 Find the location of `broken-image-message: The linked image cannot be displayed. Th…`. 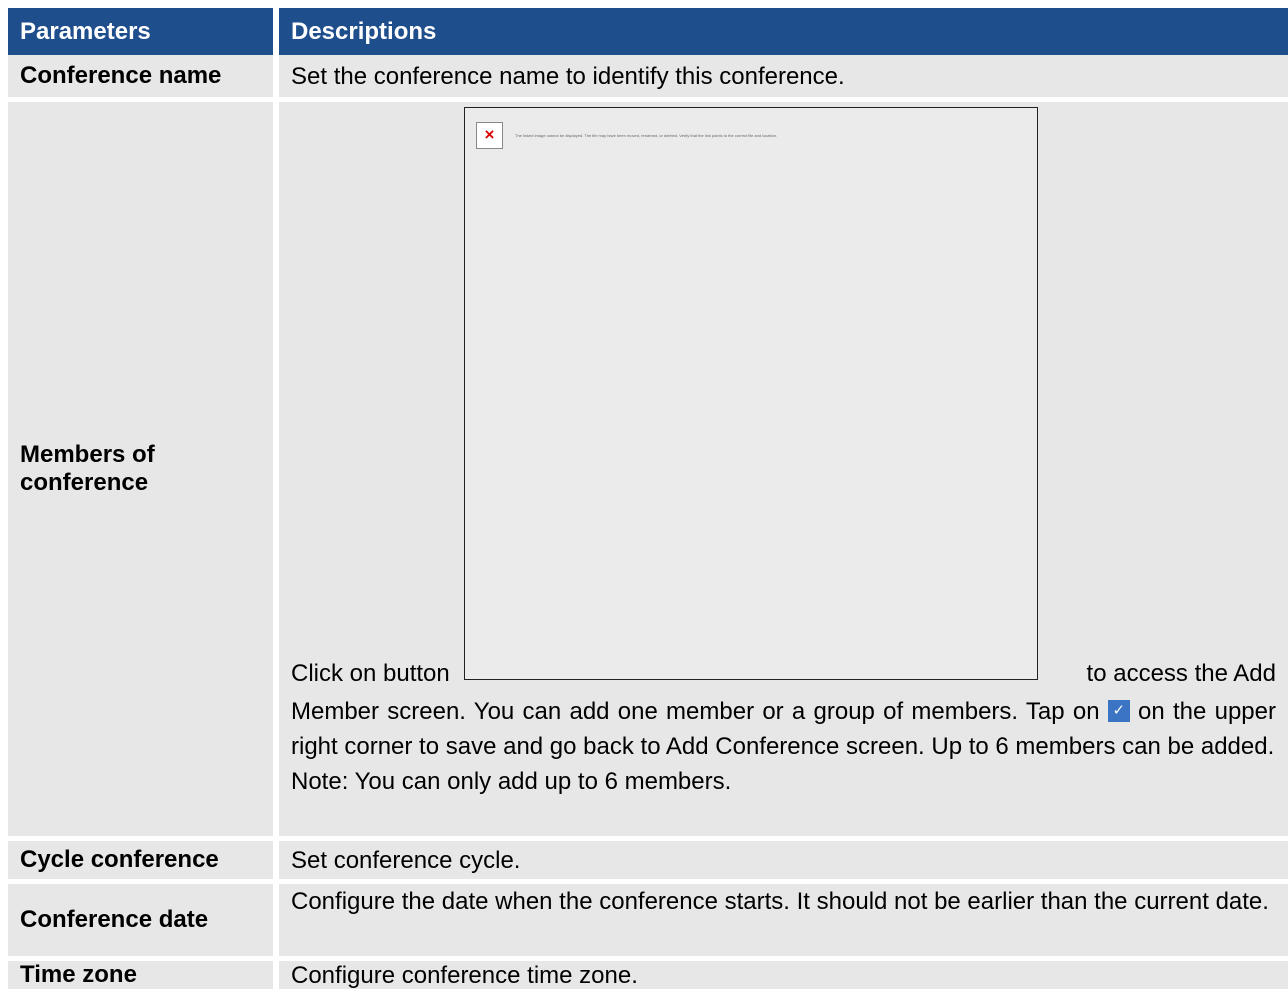

broken-image-message: The linked image cannot be displayed. Th… is located at coordinates (646, 135).